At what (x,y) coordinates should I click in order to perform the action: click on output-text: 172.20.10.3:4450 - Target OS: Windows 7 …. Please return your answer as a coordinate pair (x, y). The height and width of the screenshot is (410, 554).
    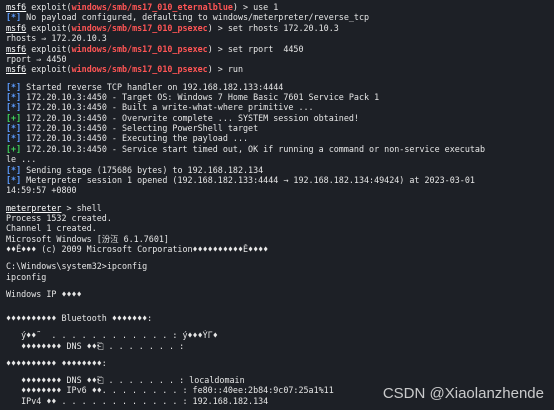
    Looking at the image, I should click on (200, 96).